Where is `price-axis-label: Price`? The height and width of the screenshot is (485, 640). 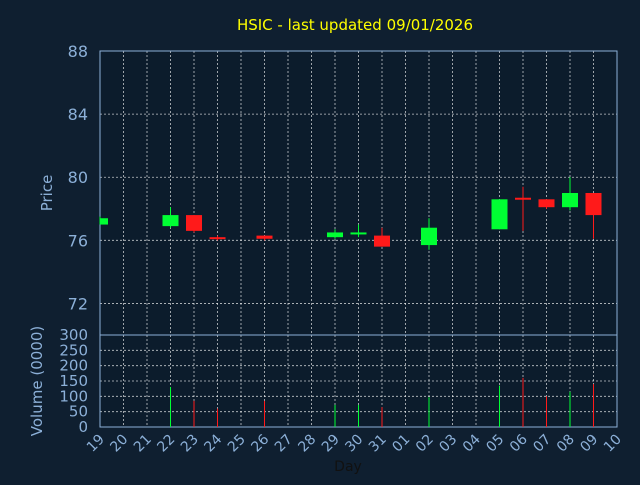
price-axis-label: Price is located at coordinates (47, 193).